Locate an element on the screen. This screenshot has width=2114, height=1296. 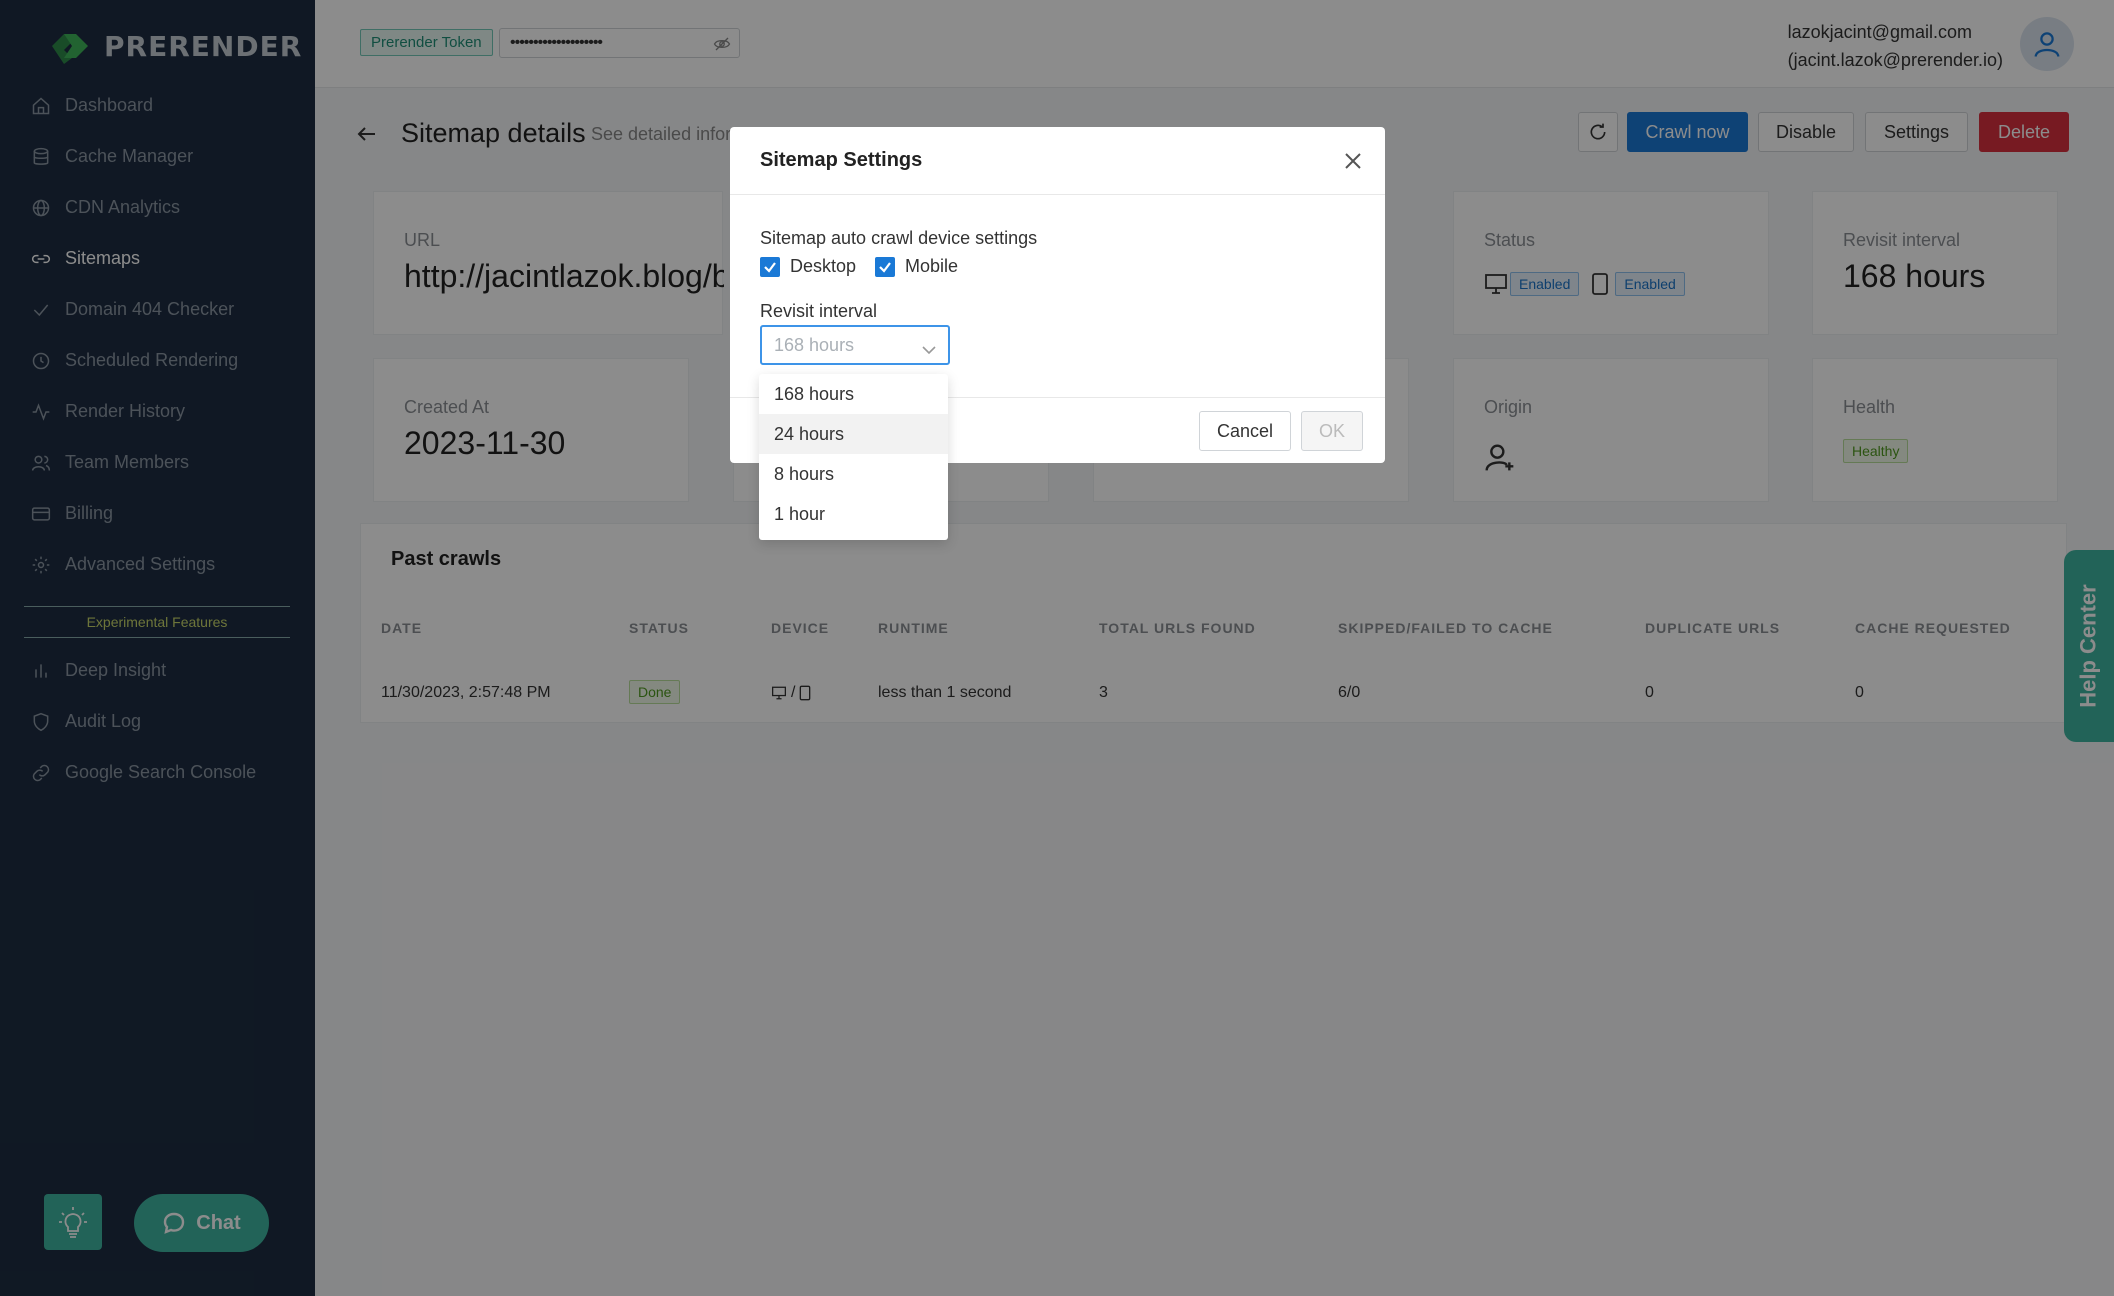
revisit-interval-label: Revisit interval is located at coordinates (819, 311).